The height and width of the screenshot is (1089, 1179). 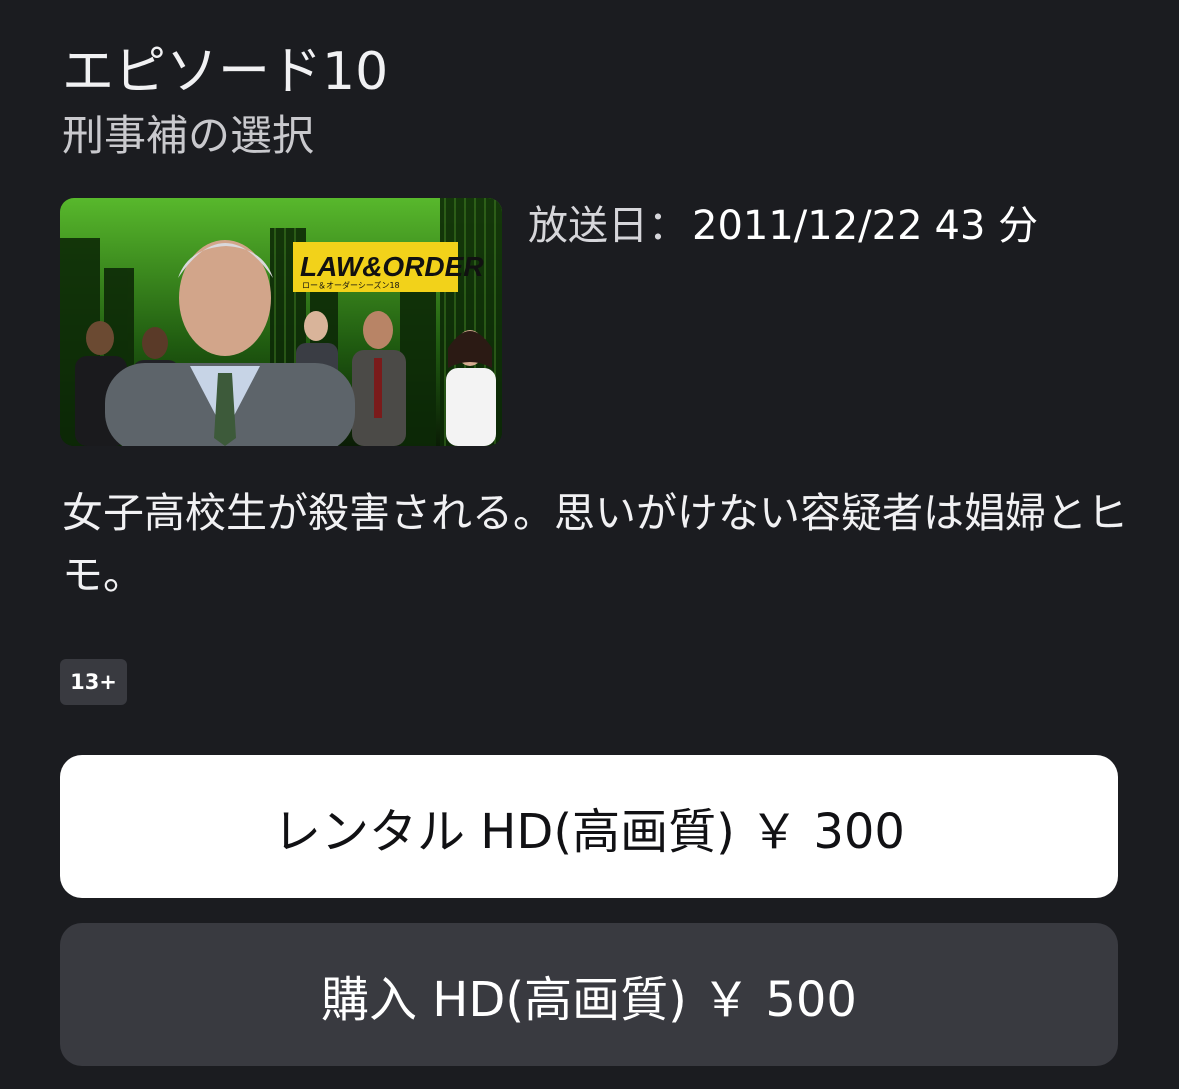 I want to click on air-date-value: 2011/12/22, so click(x=807, y=226).